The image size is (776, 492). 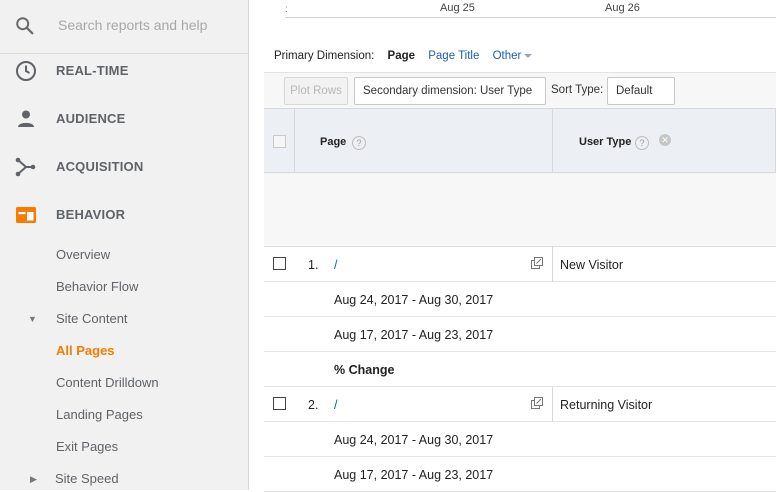 What do you see at coordinates (605, 142) in the screenshot?
I see `column-header-user-type: User Type` at bounding box center [605, 142].